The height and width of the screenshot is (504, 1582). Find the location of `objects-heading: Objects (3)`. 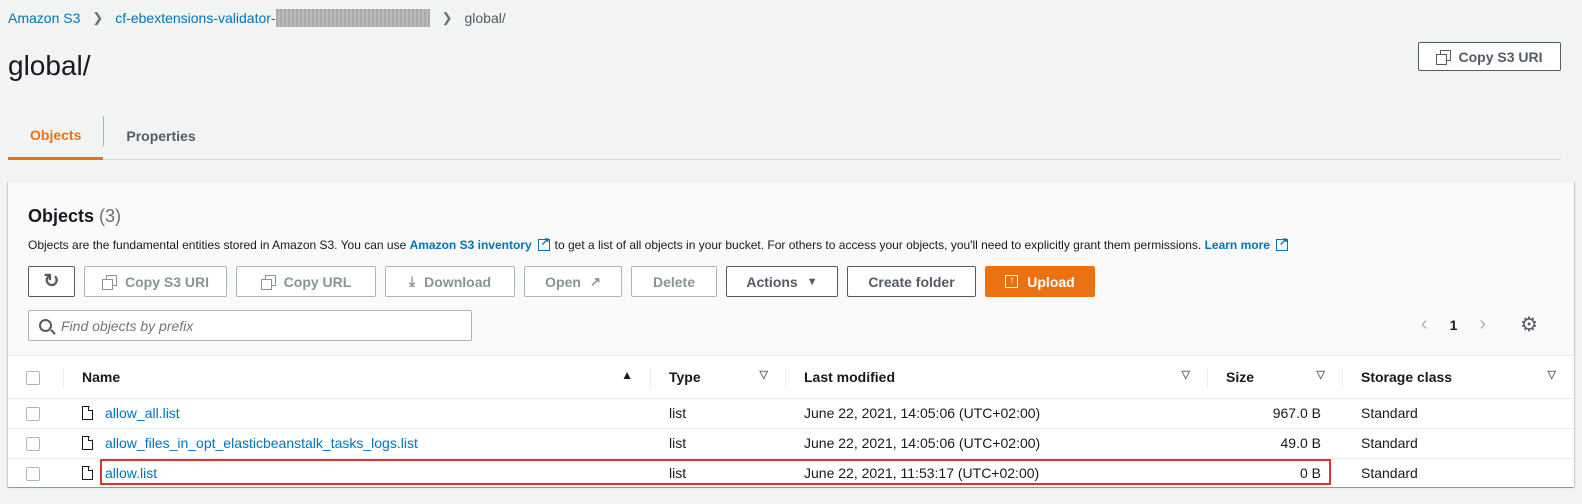

objects-heading: Objects (3) is located at coordinates (791, 216).